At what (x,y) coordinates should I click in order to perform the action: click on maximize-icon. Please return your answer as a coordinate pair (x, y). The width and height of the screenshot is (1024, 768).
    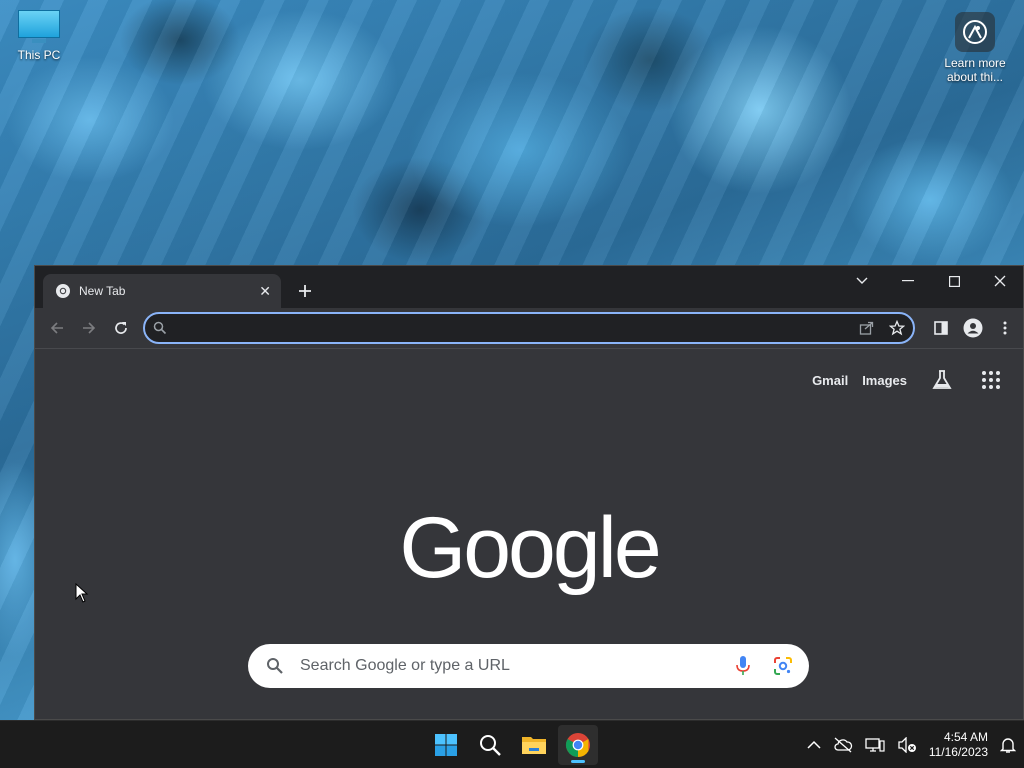
    Looking at the image, I should click on (954, 281).